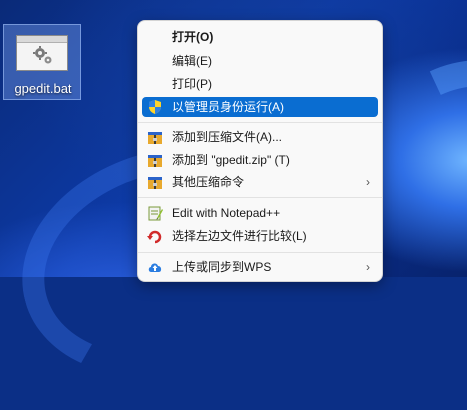 The height and width of the screenshot is (410, 467). Describe the element at coordinates (155, 267) in the screenshot. I see `cloud-upload-icon` at that location.